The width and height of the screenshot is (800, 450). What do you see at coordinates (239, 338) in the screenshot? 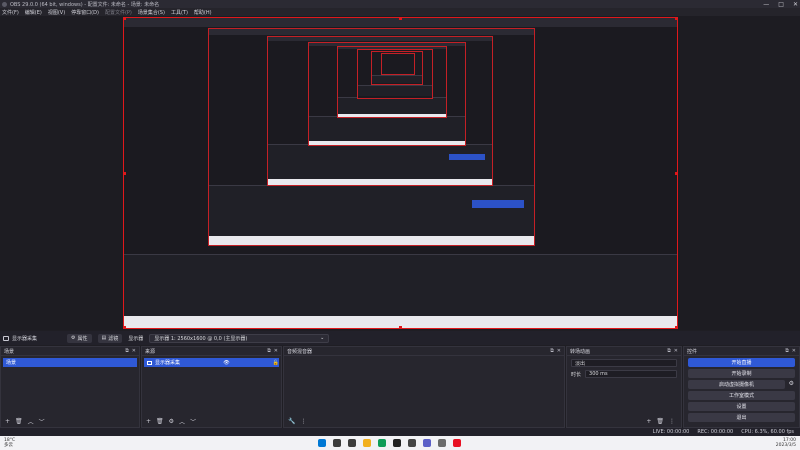
I see `display-select: 显示器 1: 2560x1600 @ 0,0 (主显示器) ⌄` at bounding box center [239, 338].